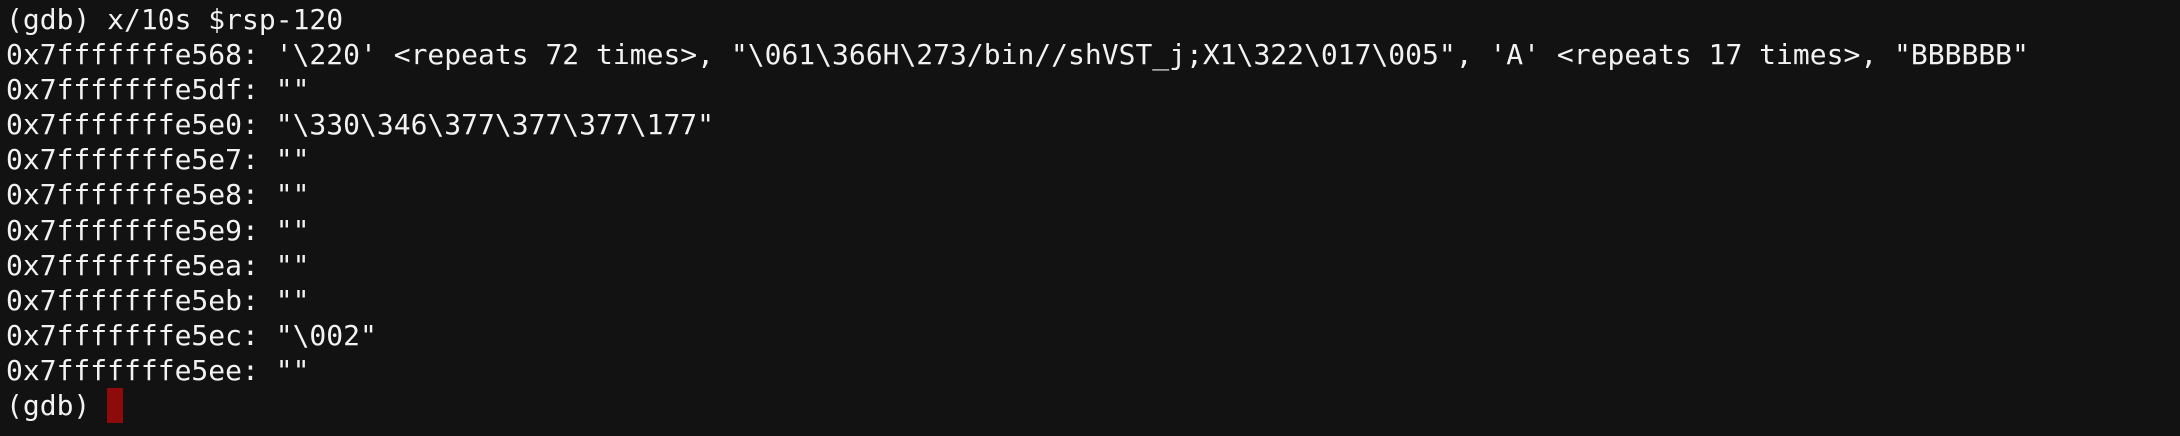  What do you see at coordinates (158, 90) in the screenshot?
I see `output-line: 0x7fffffffe5df: ""` at bounding box center [158, 90].